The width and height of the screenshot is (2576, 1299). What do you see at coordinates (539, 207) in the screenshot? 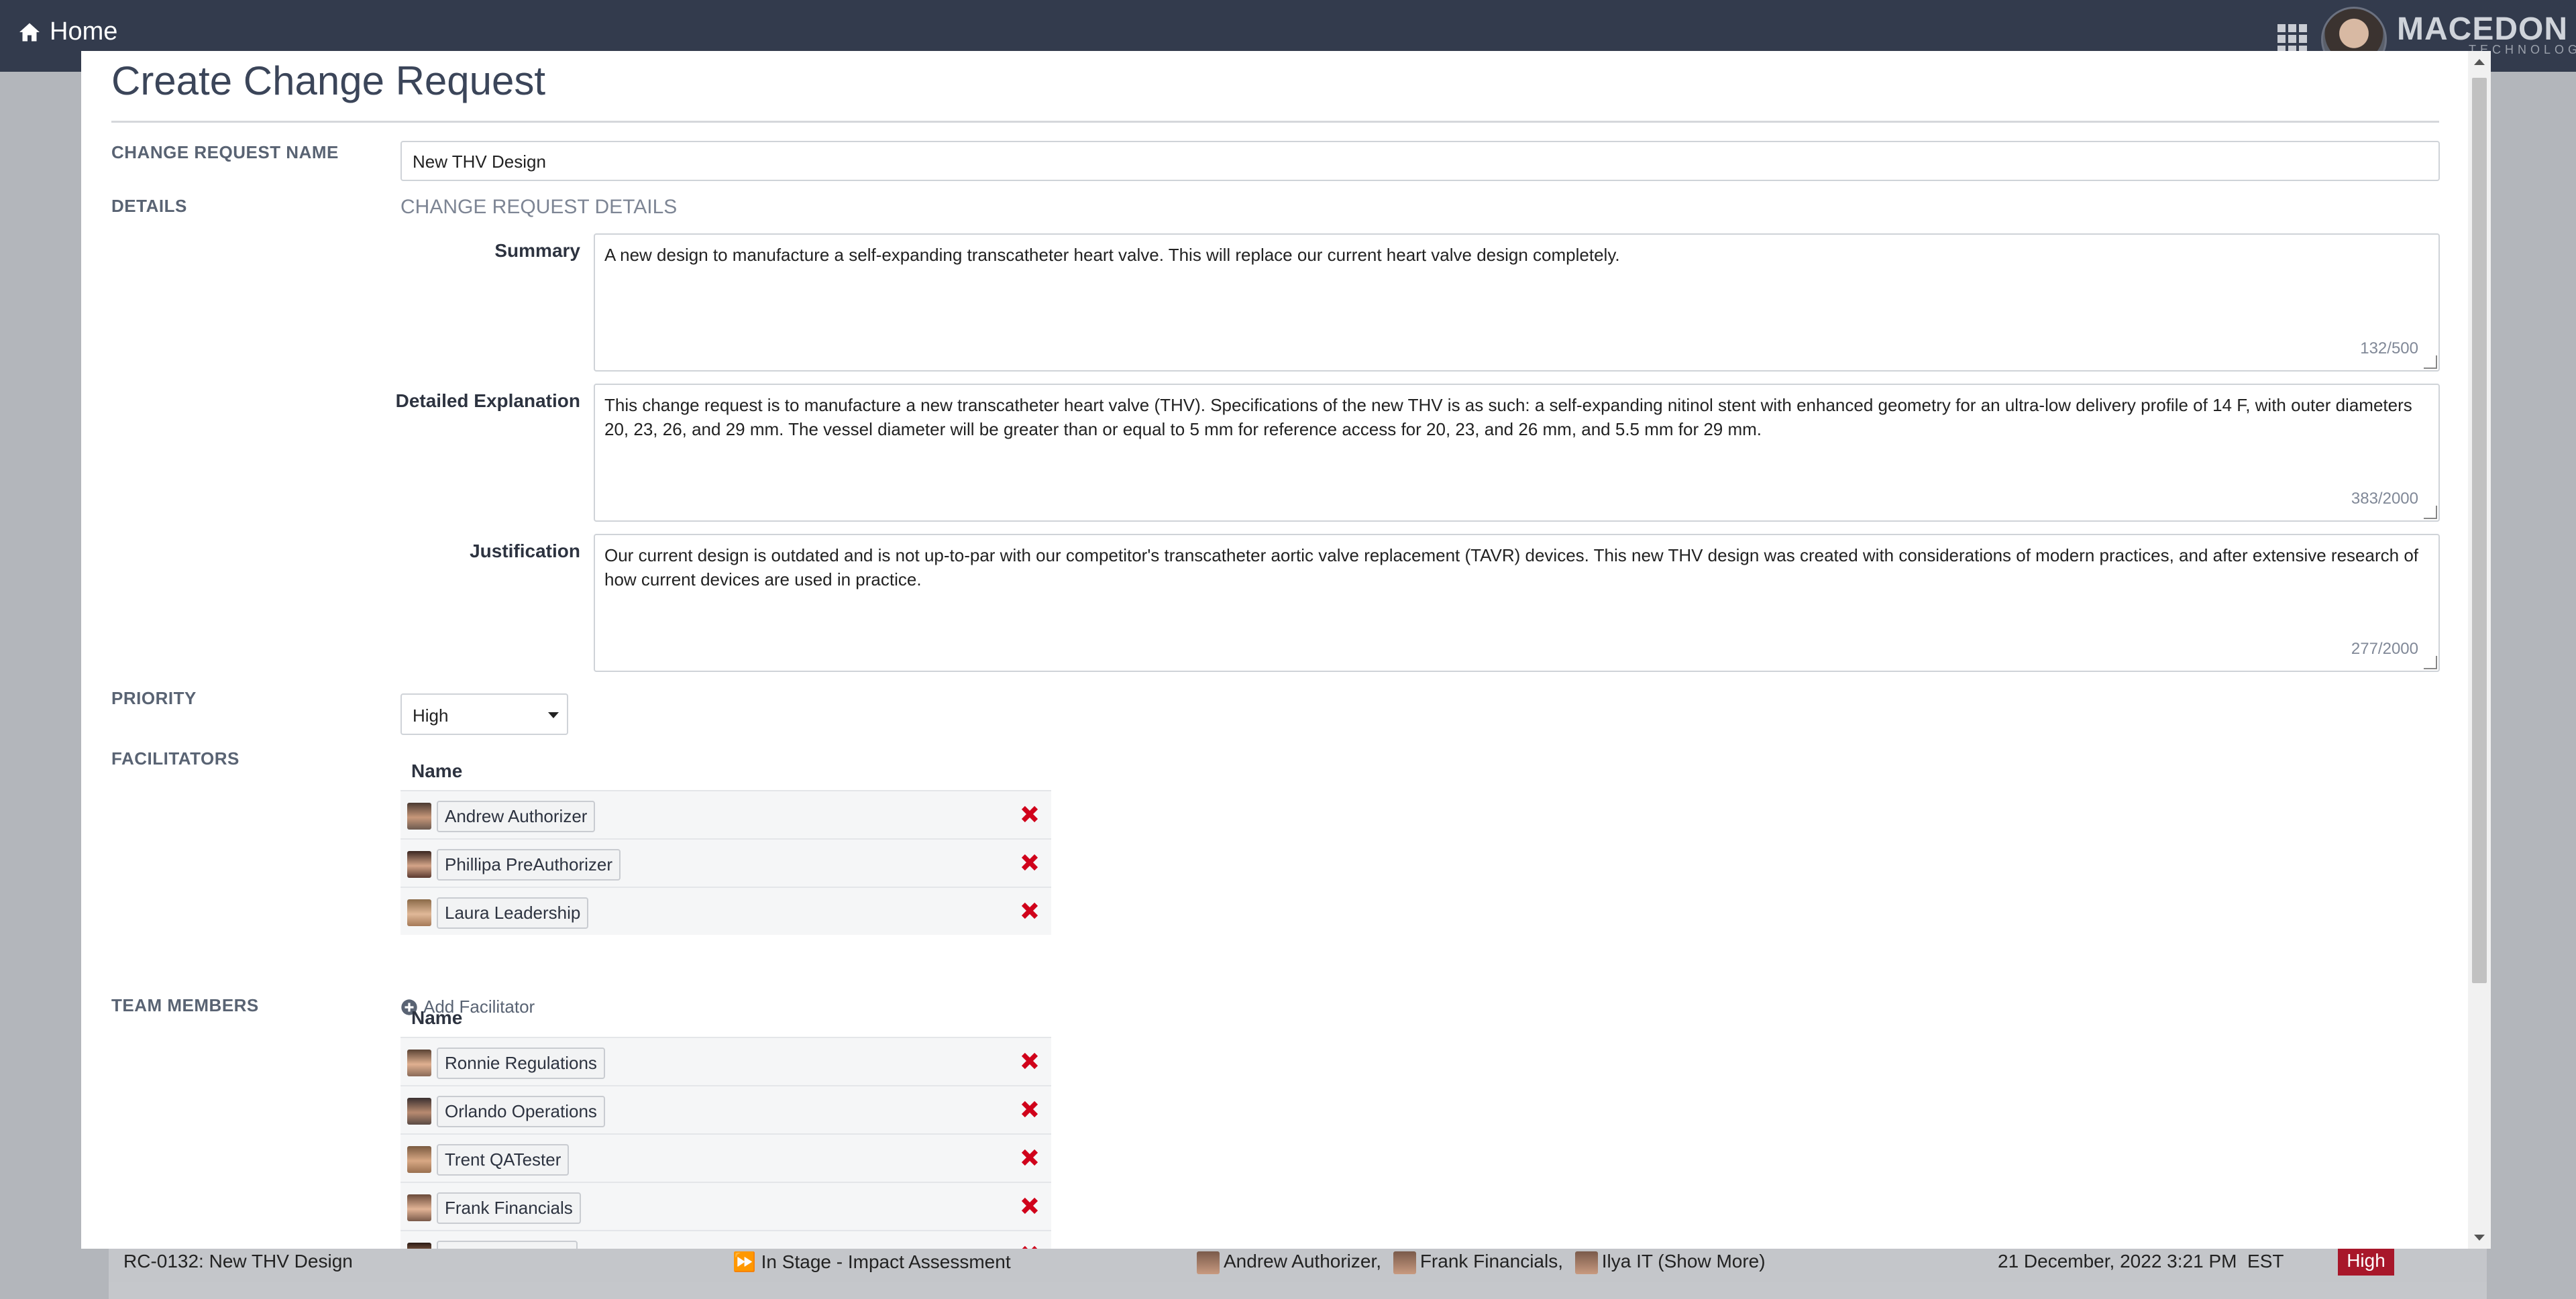
I see `details-heading: CHANGE REQUEST DETAILS` at bounding box center [539, 207].